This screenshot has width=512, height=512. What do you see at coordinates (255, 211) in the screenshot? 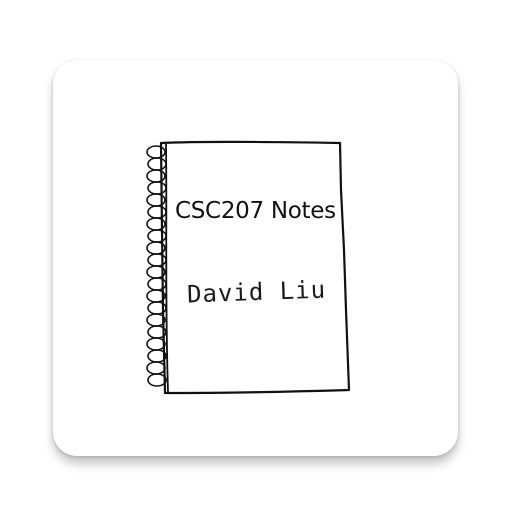
I see `notebook-title: CSC207 Notes` at bounding box center [255, 211].